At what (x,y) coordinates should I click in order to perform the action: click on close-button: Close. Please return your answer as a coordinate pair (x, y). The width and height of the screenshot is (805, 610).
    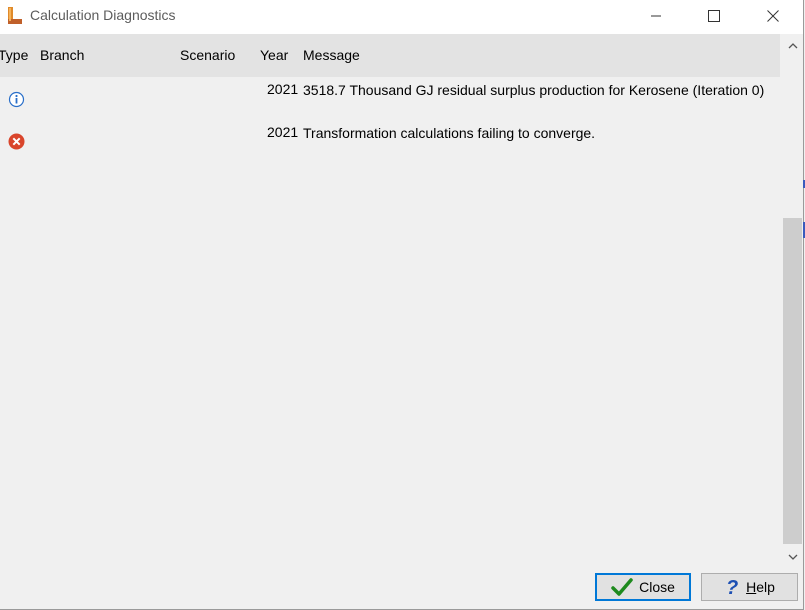
    Looking at the image, I should click on (643, 587).